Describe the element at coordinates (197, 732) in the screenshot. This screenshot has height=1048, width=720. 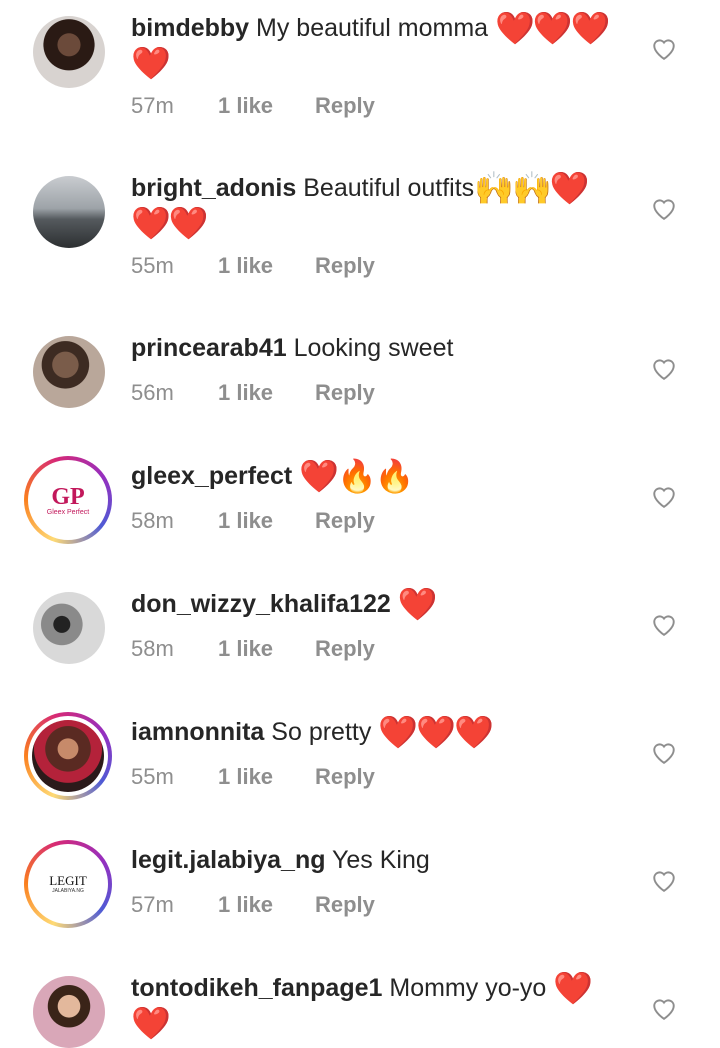
I see `comment-username: iamnonnita` at that location.